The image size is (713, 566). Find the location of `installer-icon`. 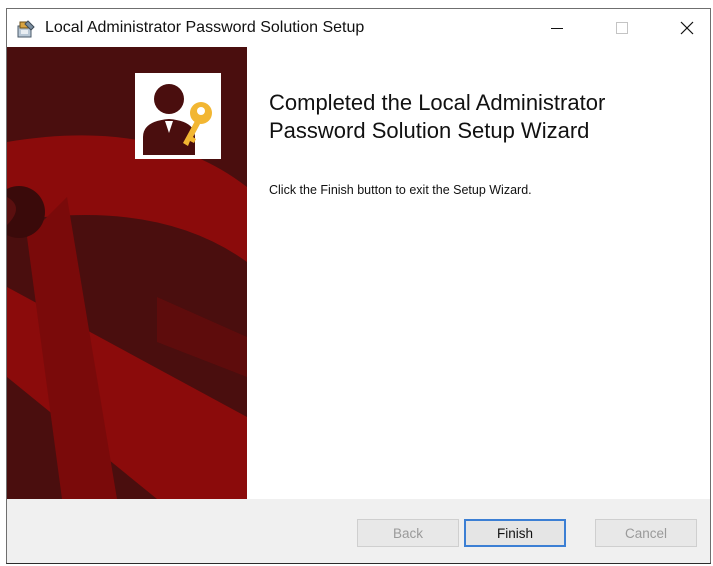

installer-icon is located at coordinates (26, 29).